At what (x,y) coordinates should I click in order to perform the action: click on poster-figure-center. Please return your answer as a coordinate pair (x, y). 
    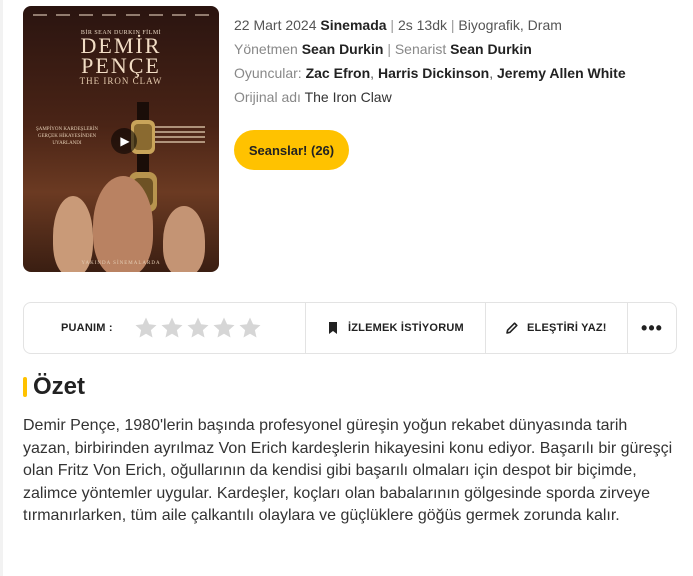
    Looking at the image, I should click on (123, 224).